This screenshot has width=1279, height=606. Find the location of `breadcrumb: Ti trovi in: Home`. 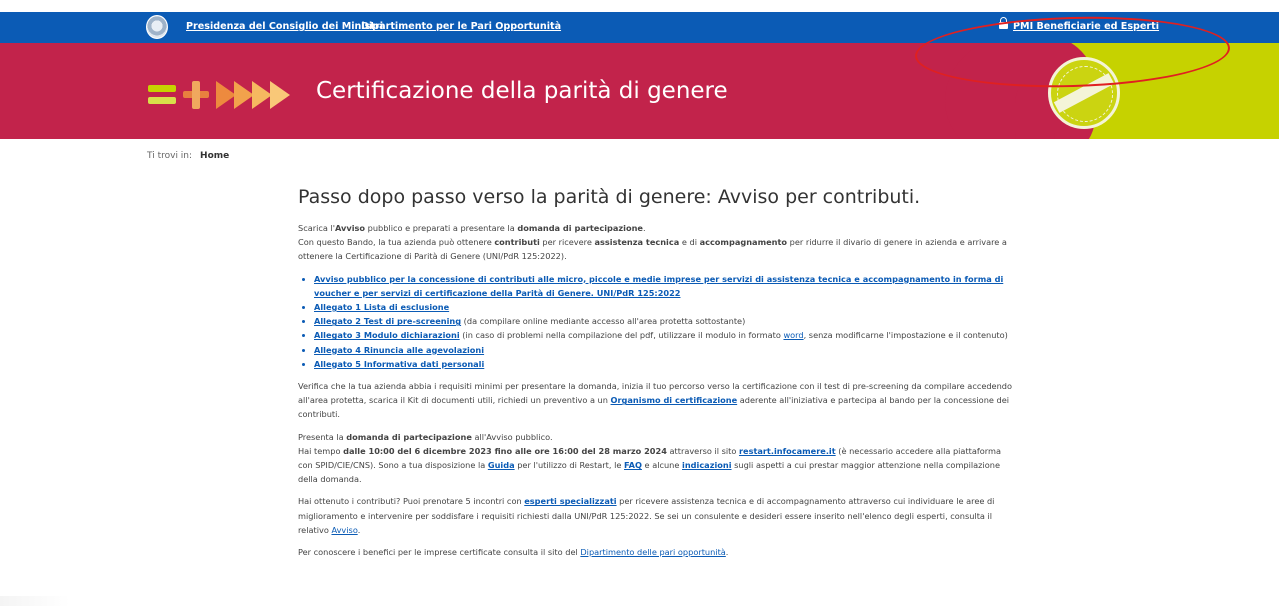

breadcrumb: Ti trovi in: Home is located at coordinates (188, 156).